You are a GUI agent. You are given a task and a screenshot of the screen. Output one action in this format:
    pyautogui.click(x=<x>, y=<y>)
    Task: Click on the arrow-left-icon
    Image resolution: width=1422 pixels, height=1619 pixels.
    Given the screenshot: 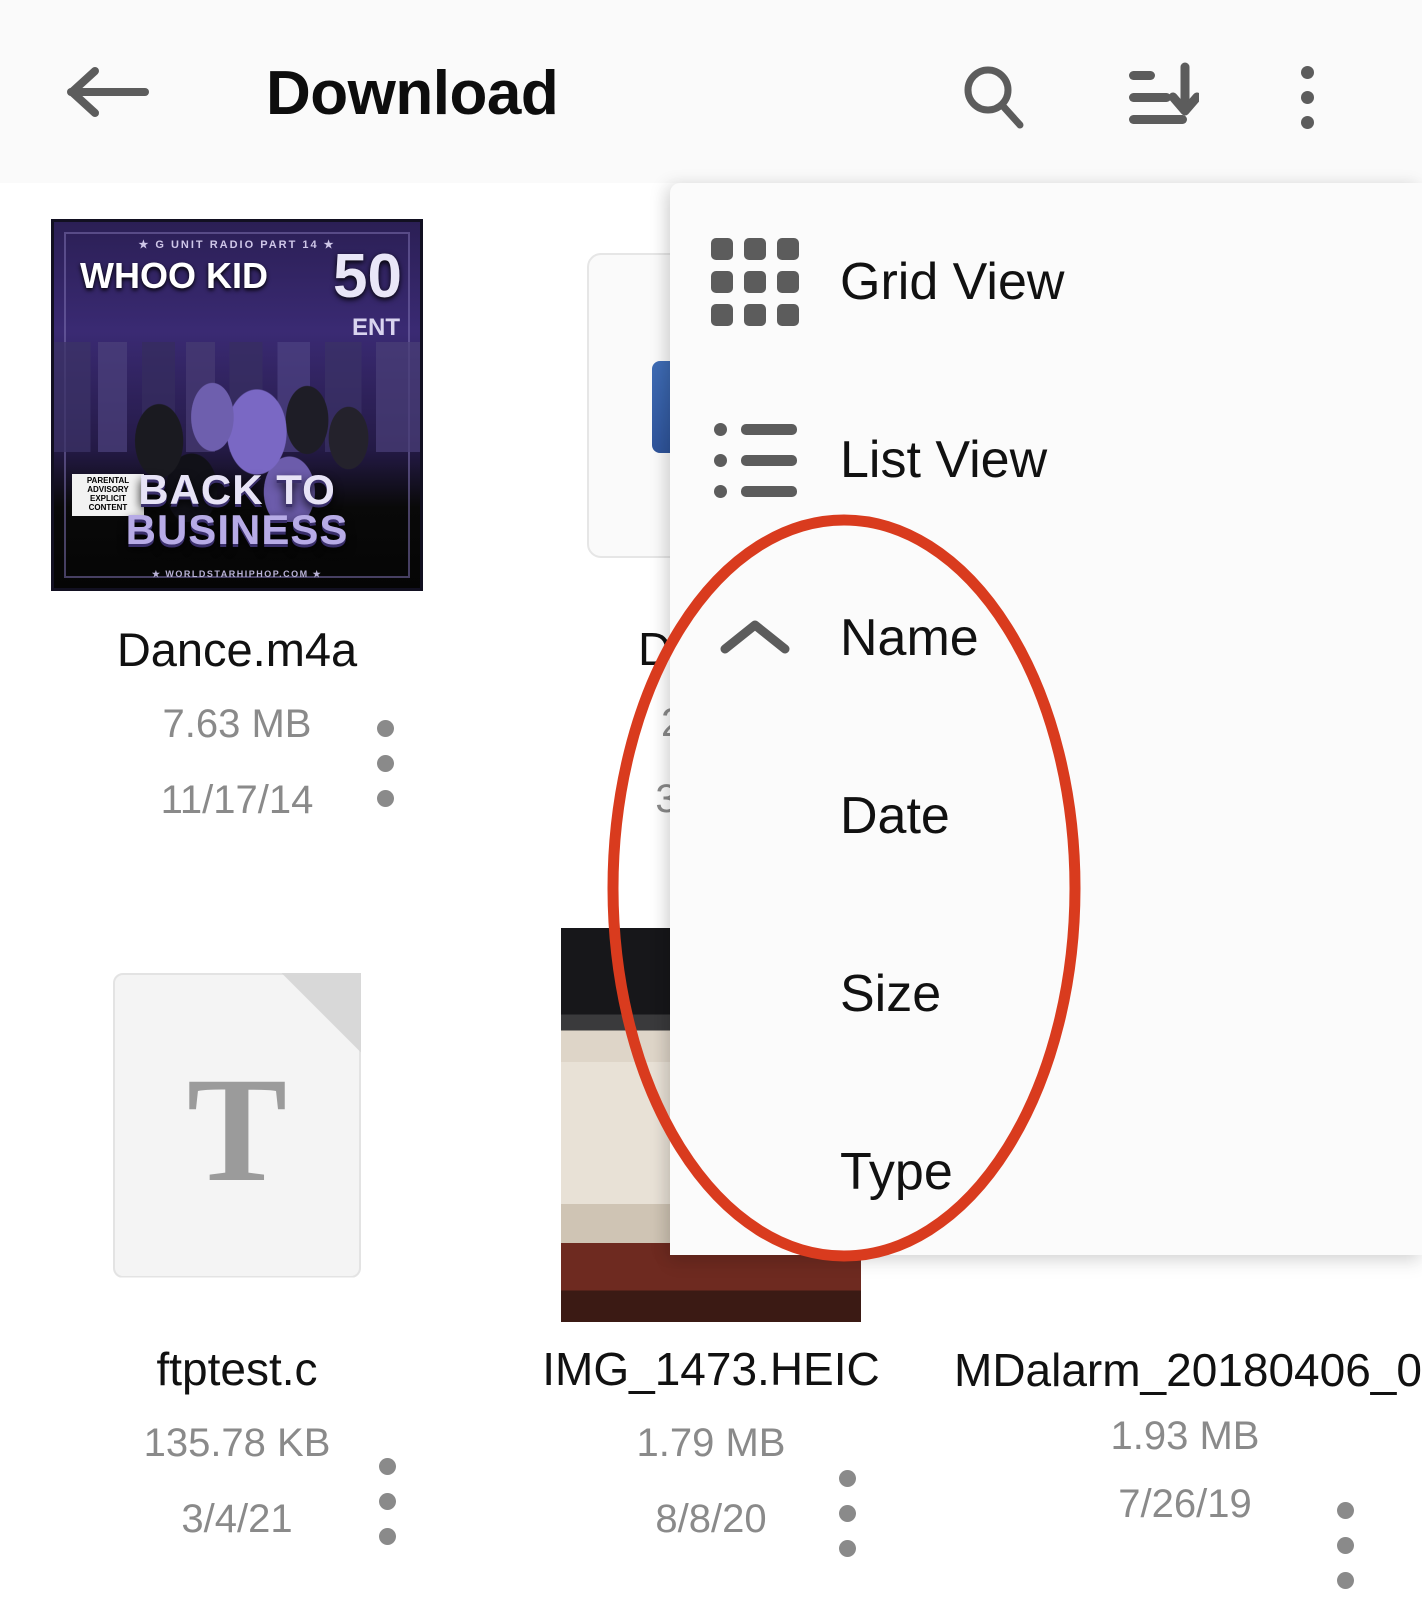 What is the action you would take?
    pyautogui.click(x=108, y=92)
    